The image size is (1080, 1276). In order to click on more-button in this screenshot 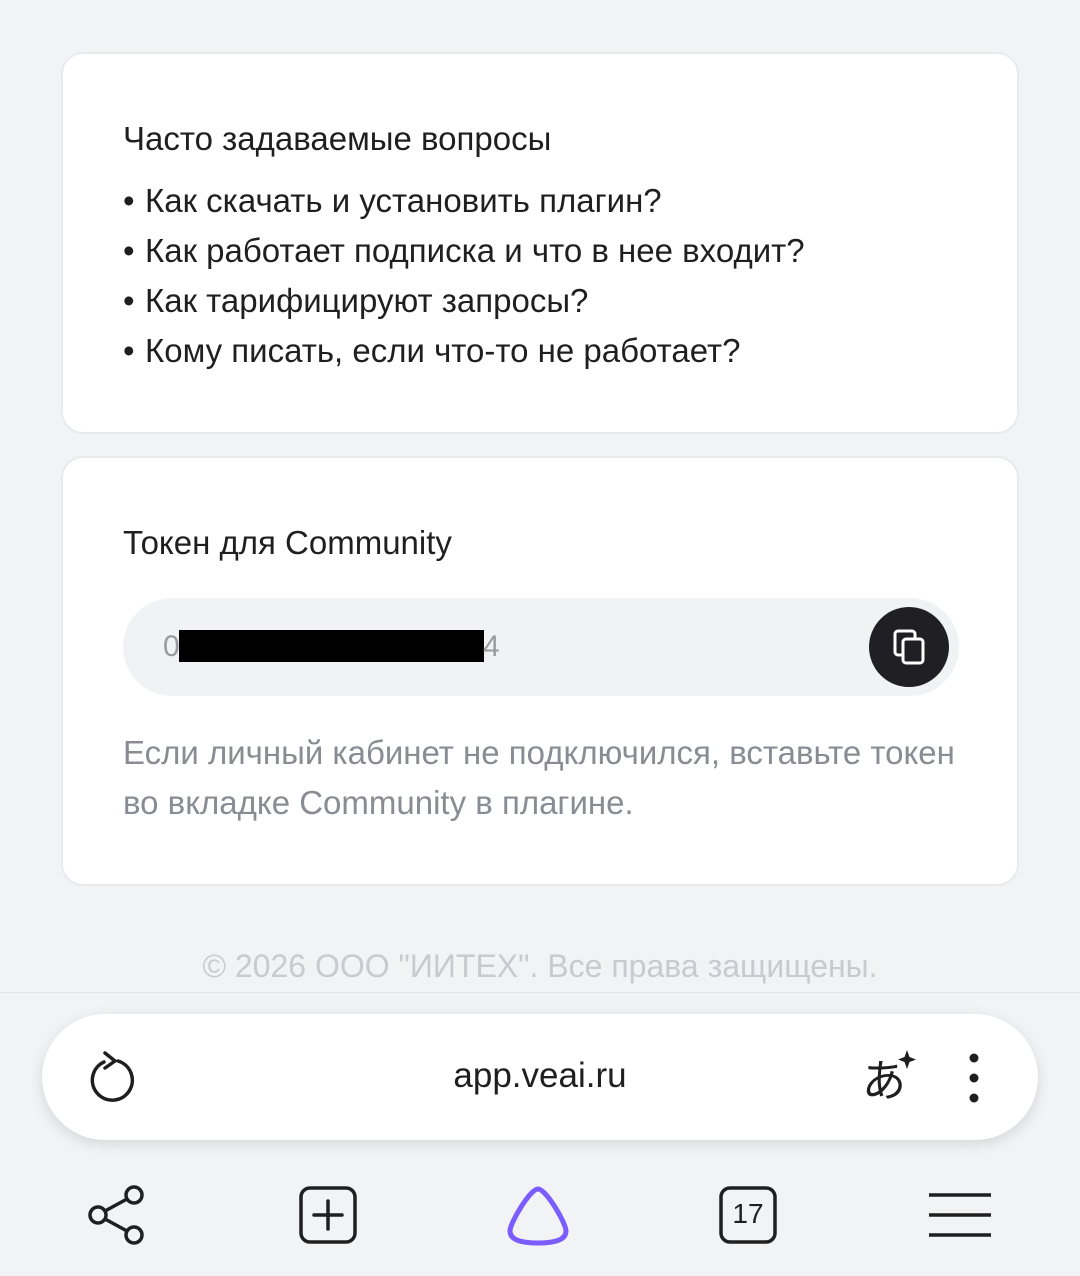, I will do `click(974, 1078)`.